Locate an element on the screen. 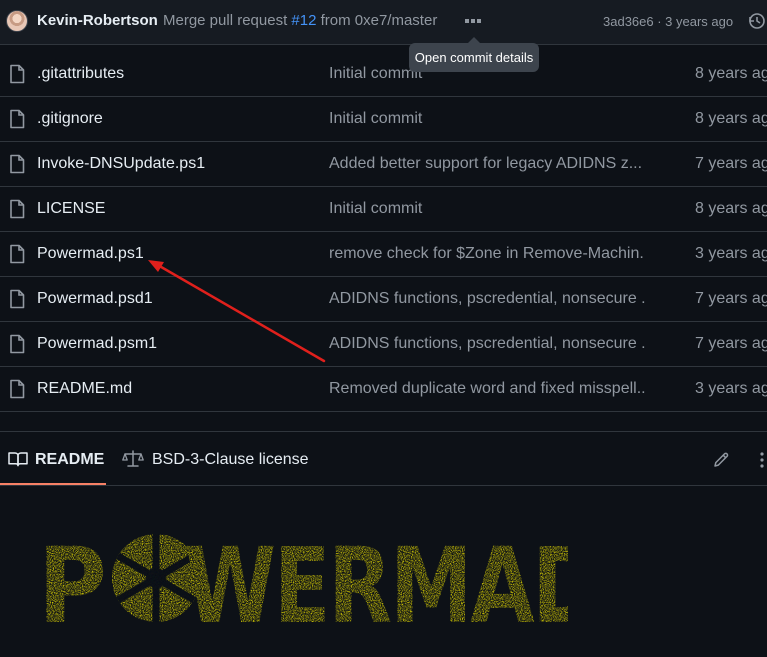 The width and height of the screenshot is (767, 657). commit-message-suffix: from 0xe7/master is located at coordinates (377, 20).